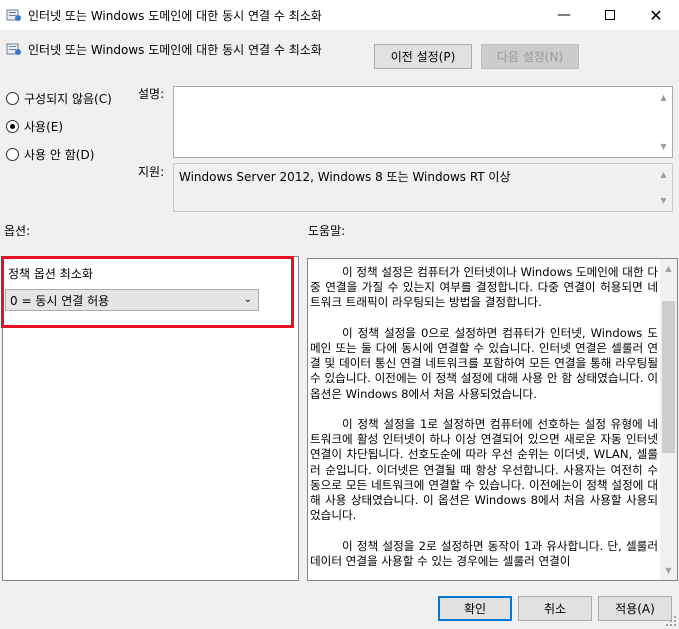 The width and height of the screenshot is (679, 629). I want to click on help-section-label: 도움말:, so click(327, 231).